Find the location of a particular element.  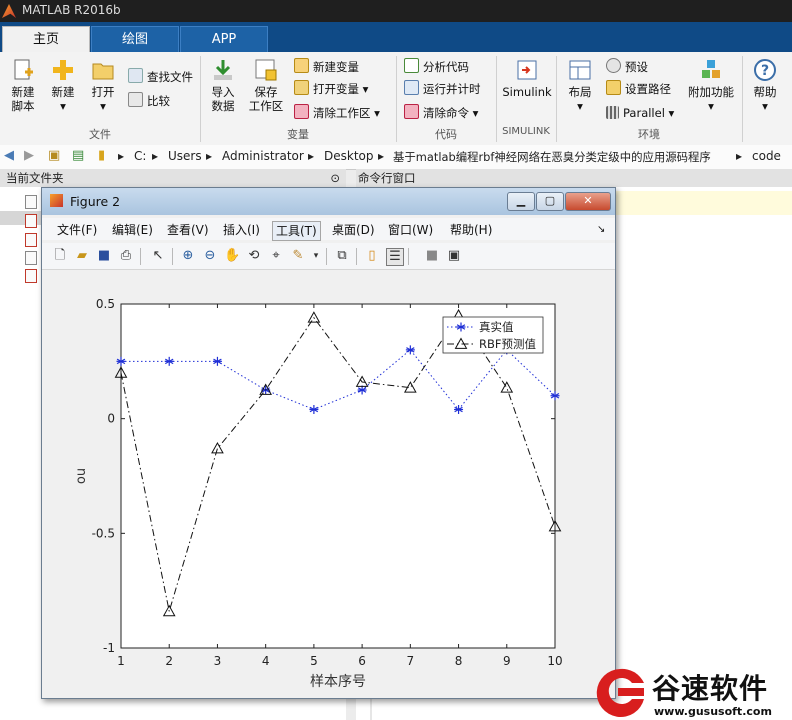

gear-icon is located at coordinates (613, 65).